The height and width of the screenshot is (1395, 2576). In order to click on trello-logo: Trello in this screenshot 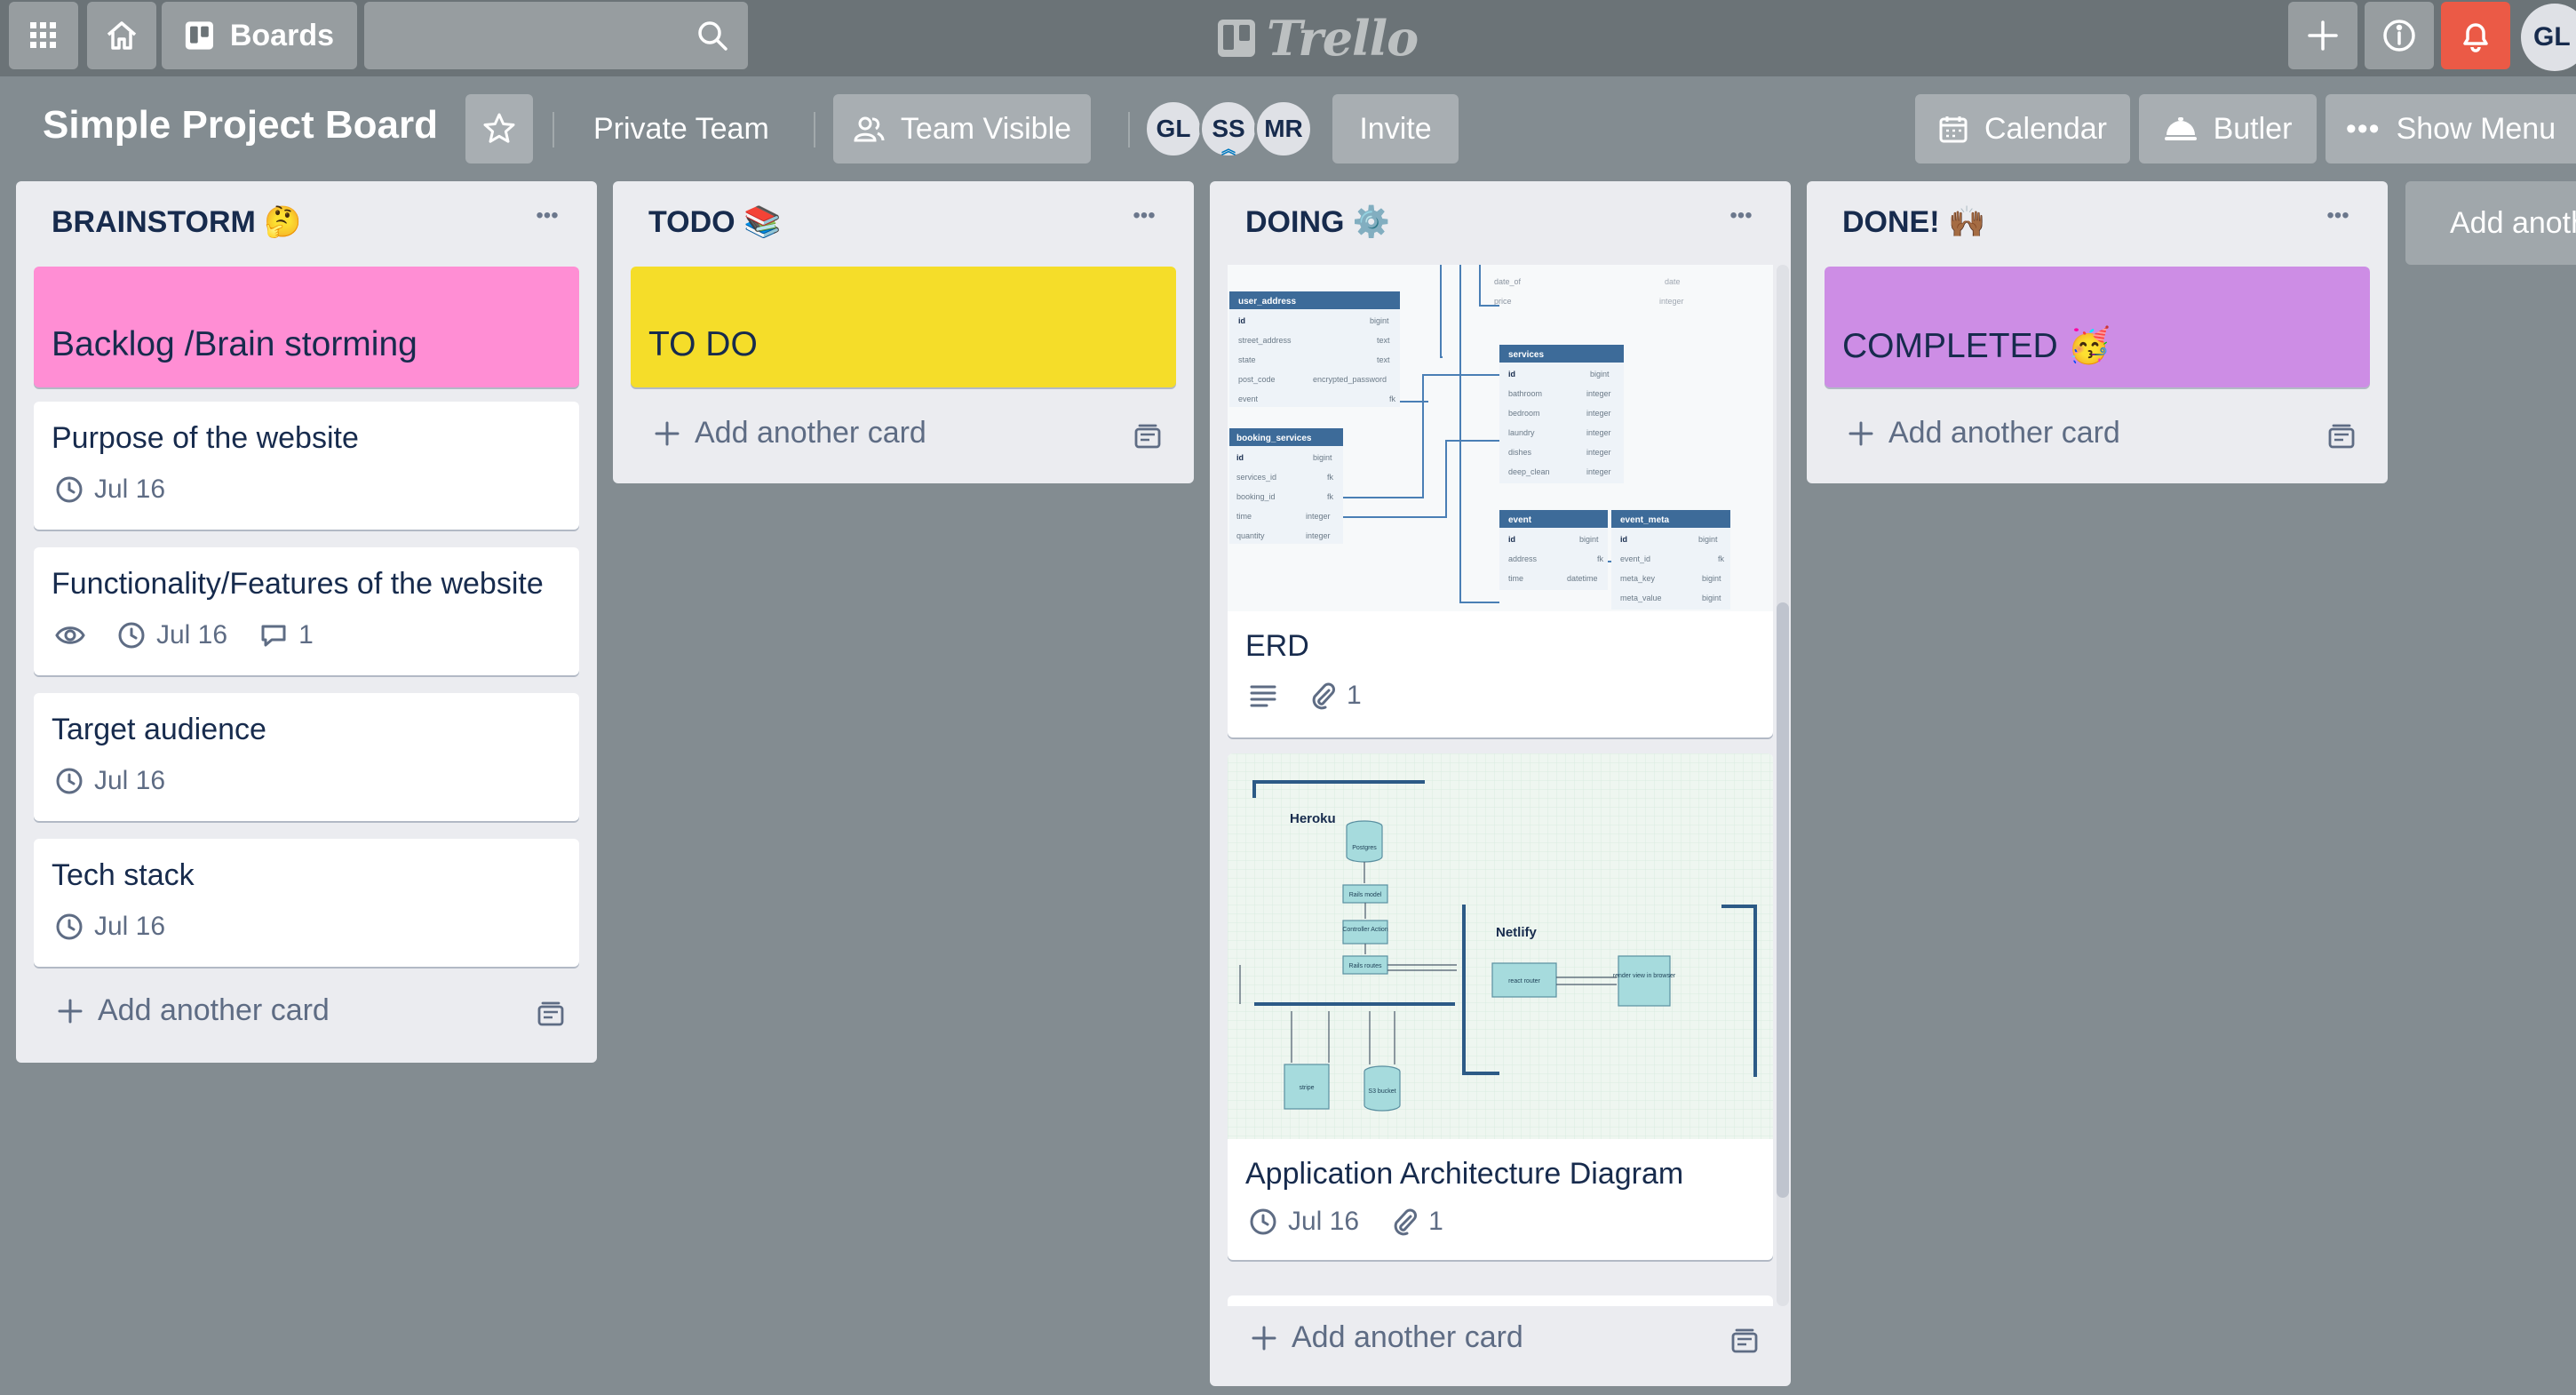, I will do `click(1318, 38)`.